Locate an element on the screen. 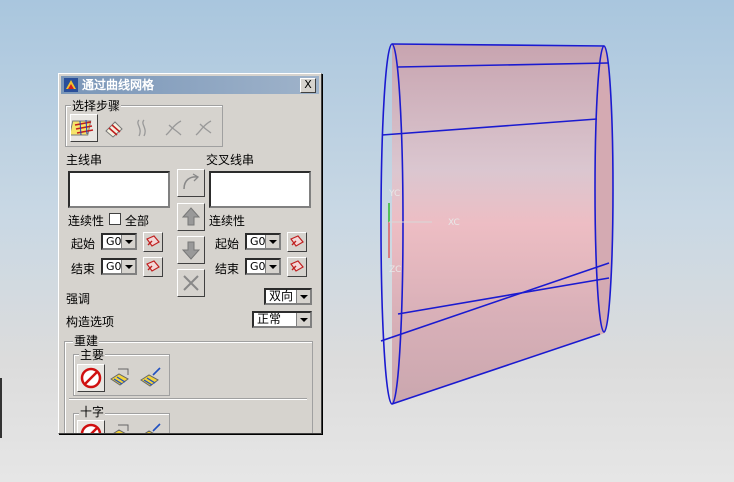 This screenshot has height=482, width=734. dialog-title: 通过曲线网格 is located at coordinates (118, 85).